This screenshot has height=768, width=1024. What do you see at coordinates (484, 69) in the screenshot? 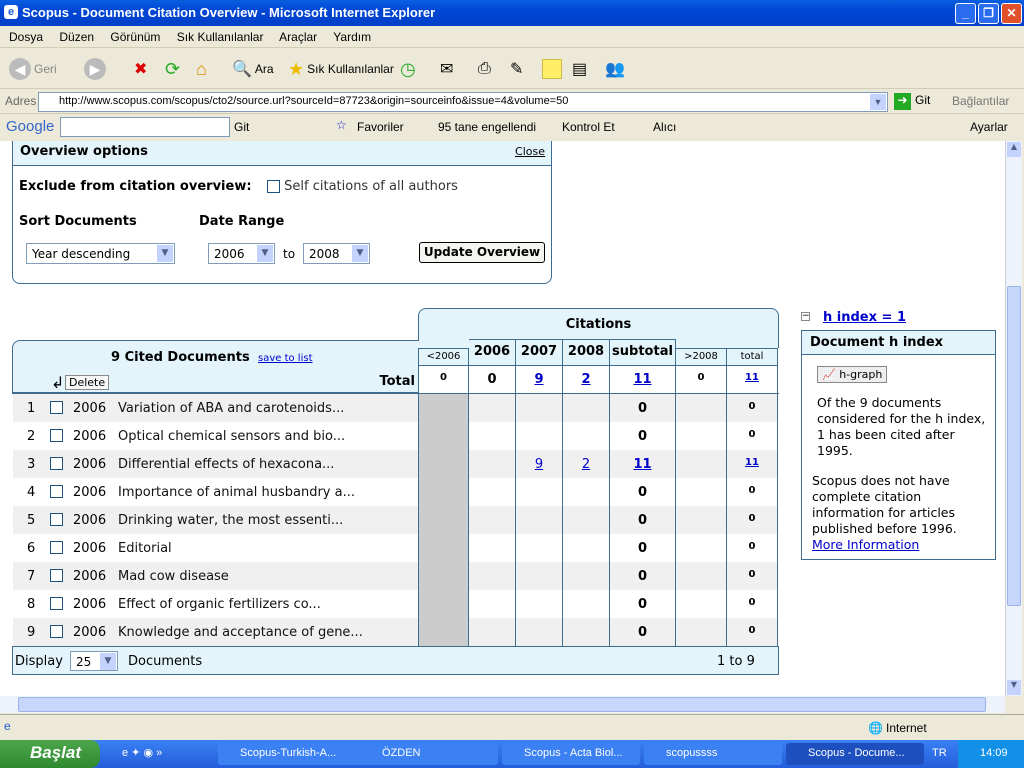
I see `print-button: ⎙` at bounding box center [484, 69].